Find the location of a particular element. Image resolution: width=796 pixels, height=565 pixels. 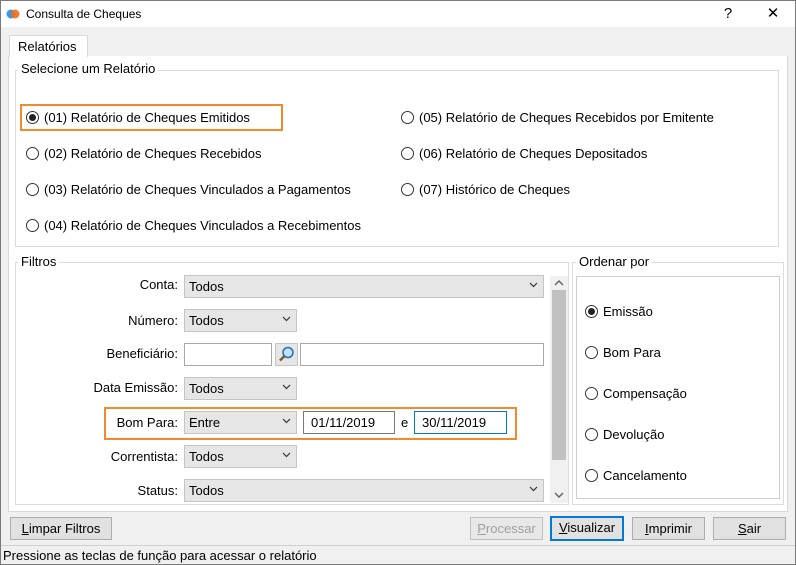

accel-key: P is located at coordinates (481, 528).